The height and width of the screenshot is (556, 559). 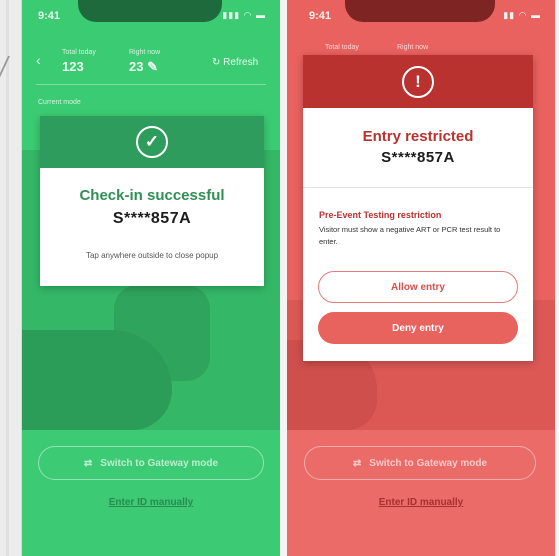 I want to click on modal-title: Check-in successful, so click(x=152, y=195).